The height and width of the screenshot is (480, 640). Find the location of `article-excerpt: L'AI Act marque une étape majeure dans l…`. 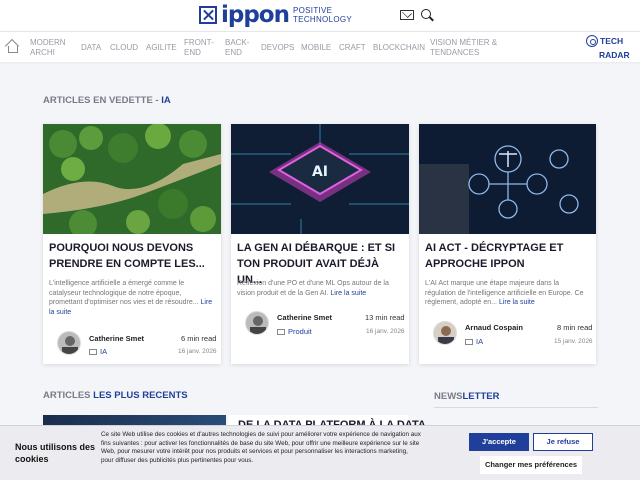

article-excerpt: L'AI Act marque une étape majeure dans l… is located at coordinates (504, 293).